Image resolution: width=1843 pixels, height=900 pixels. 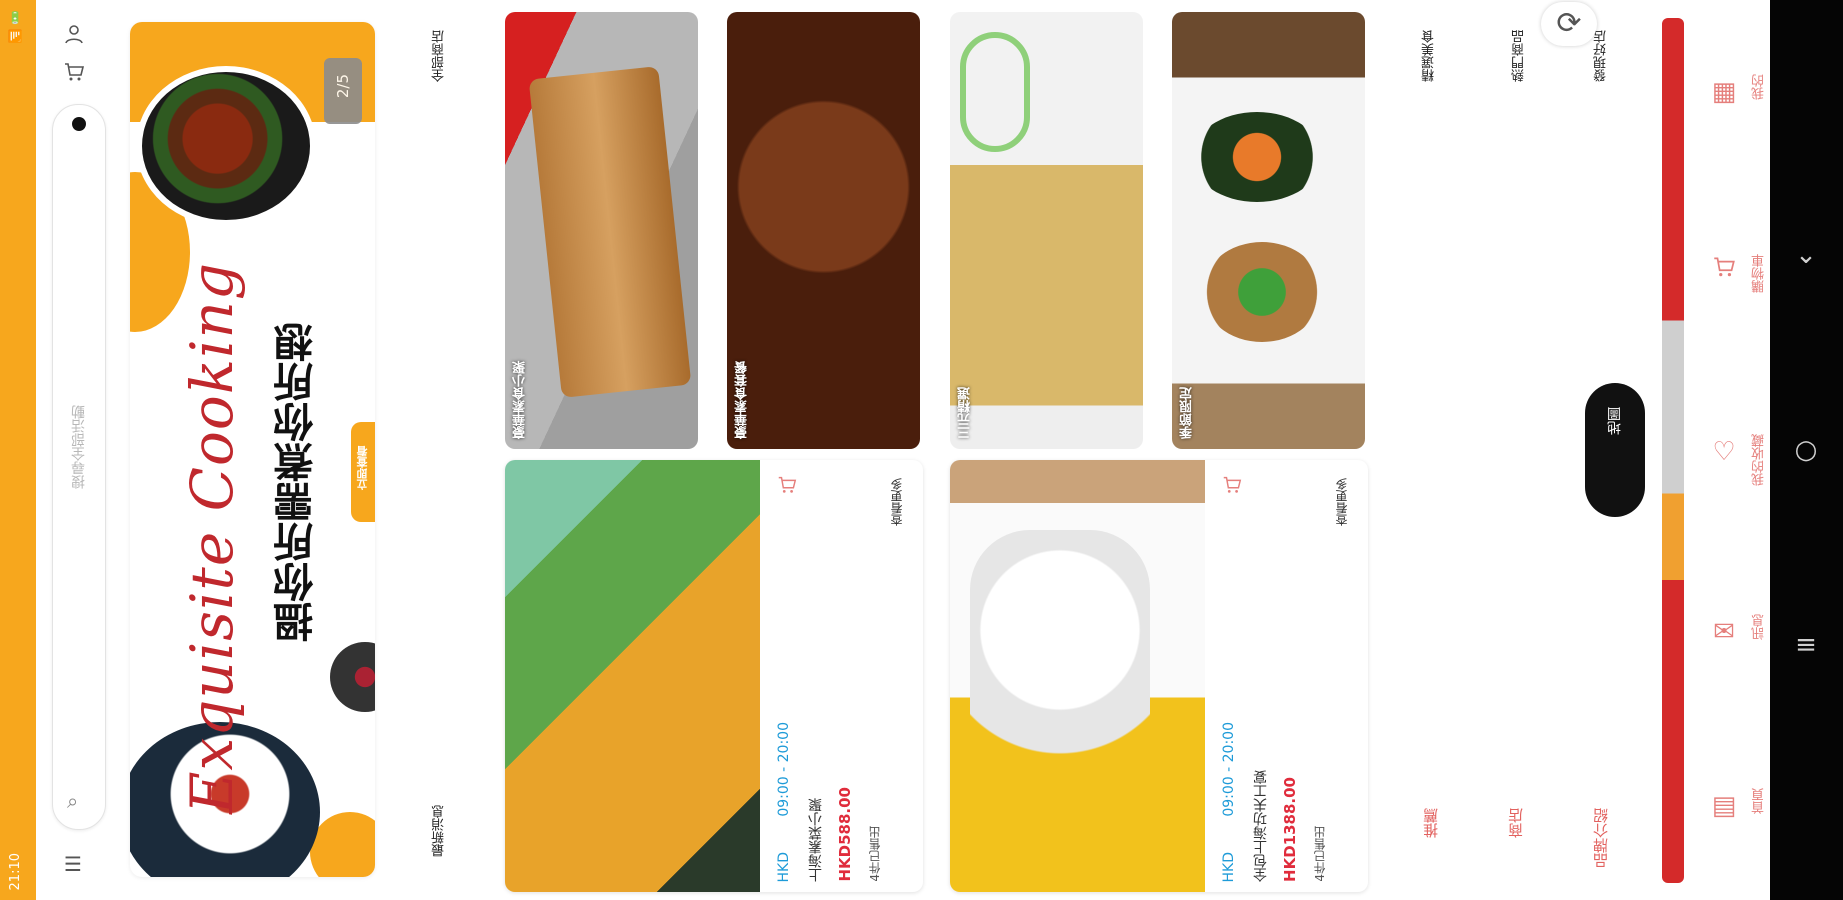 What do you see at coordinates (15, 871) in the screenshot?
I see `status-time: 21:10` at bounding box center [15, 871].